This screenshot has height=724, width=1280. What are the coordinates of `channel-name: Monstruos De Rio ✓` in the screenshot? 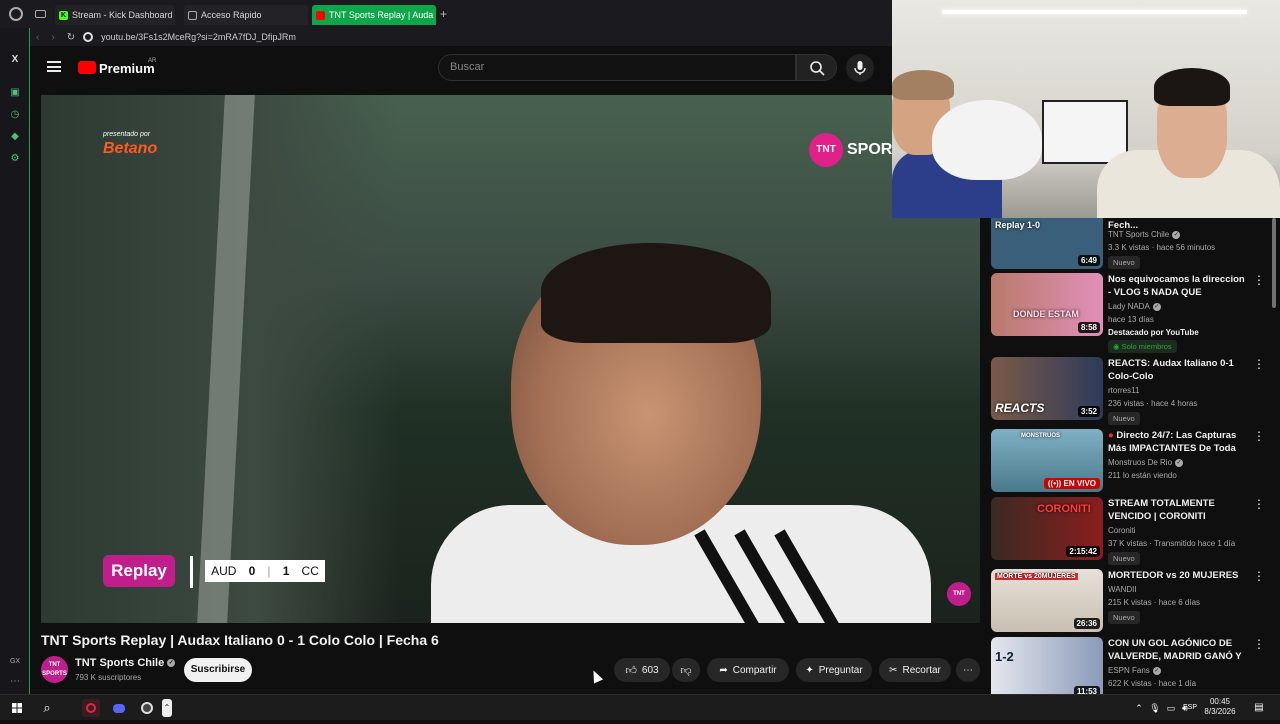 It's located at (1146, 462).